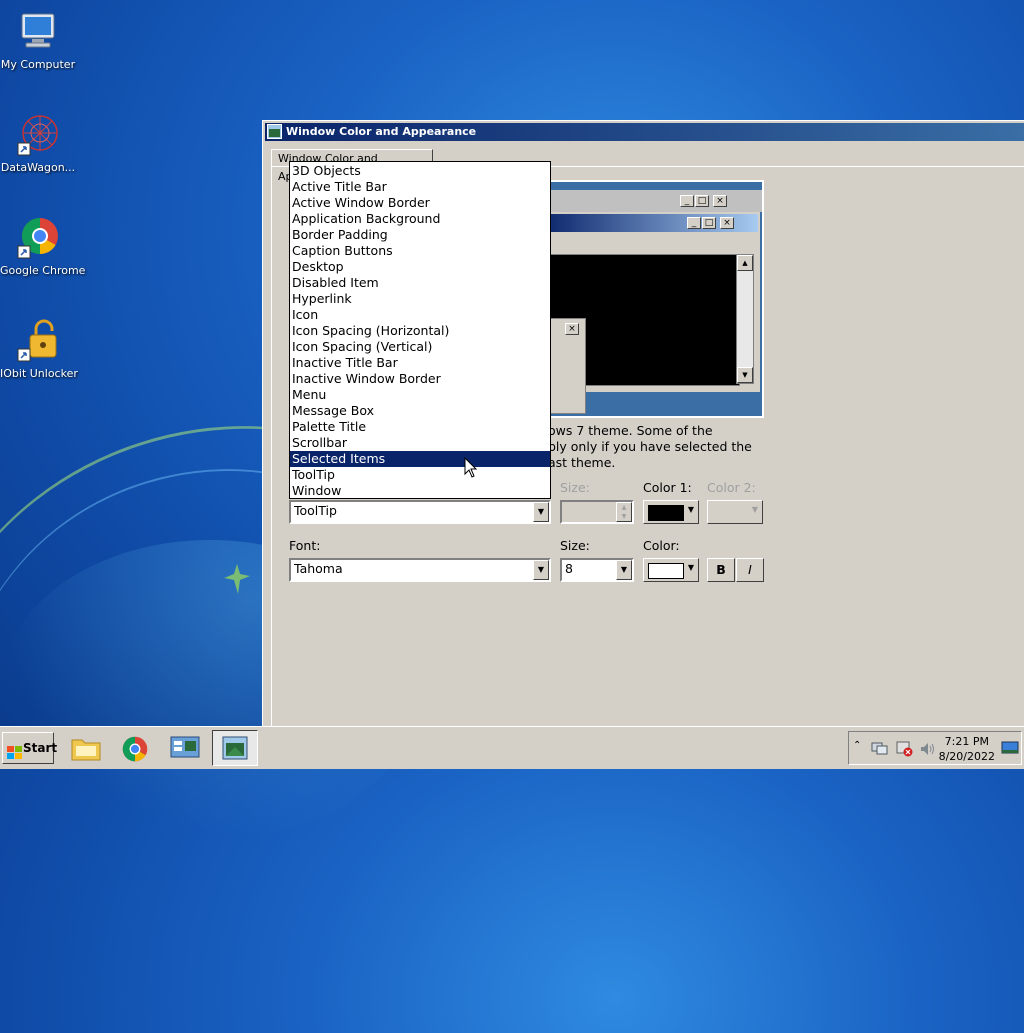 The height and width of the screenshot is (1033, 1024). I want to click on list-item: Menu, so click(420, 395).